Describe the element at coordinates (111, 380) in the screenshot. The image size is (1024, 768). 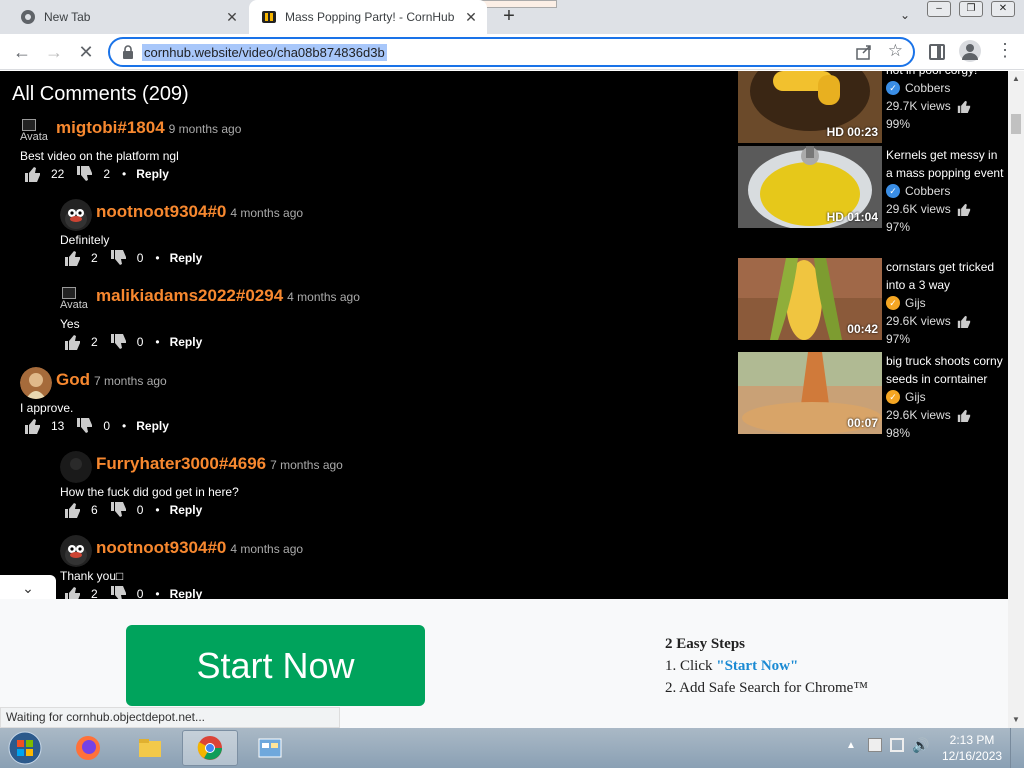
I see `comment-username: God 7 months ago` at that location.